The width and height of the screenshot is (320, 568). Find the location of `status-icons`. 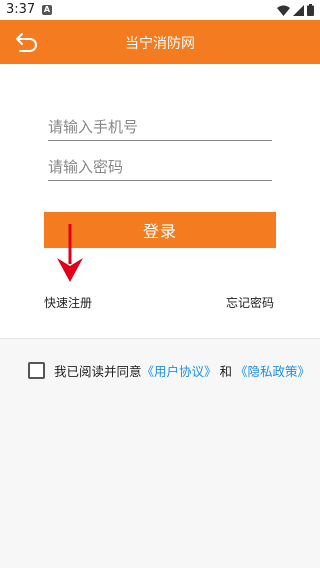

status-icons is located at coordinates (295, 10).